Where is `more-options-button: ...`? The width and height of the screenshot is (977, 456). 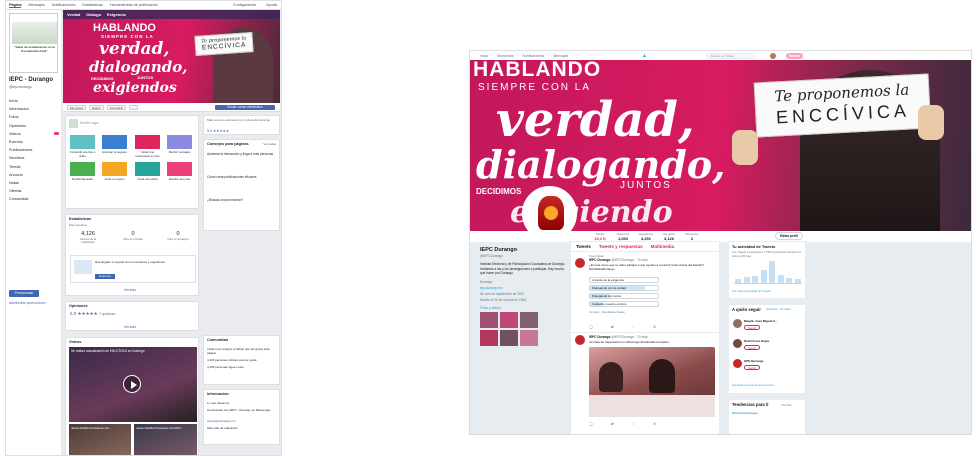 more-options-button: ... is located at coordinates (133, 107).